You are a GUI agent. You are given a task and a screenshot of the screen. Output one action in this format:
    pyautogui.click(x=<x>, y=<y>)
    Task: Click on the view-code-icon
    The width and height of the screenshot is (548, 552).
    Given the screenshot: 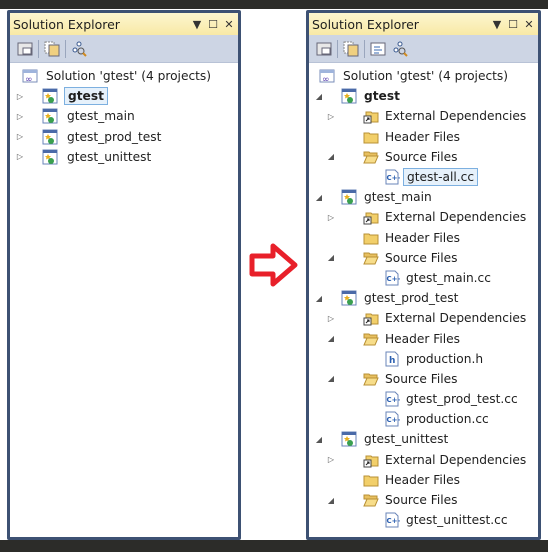 What is the action you would take?
    pyautogui.click(x=378, y=49)
    